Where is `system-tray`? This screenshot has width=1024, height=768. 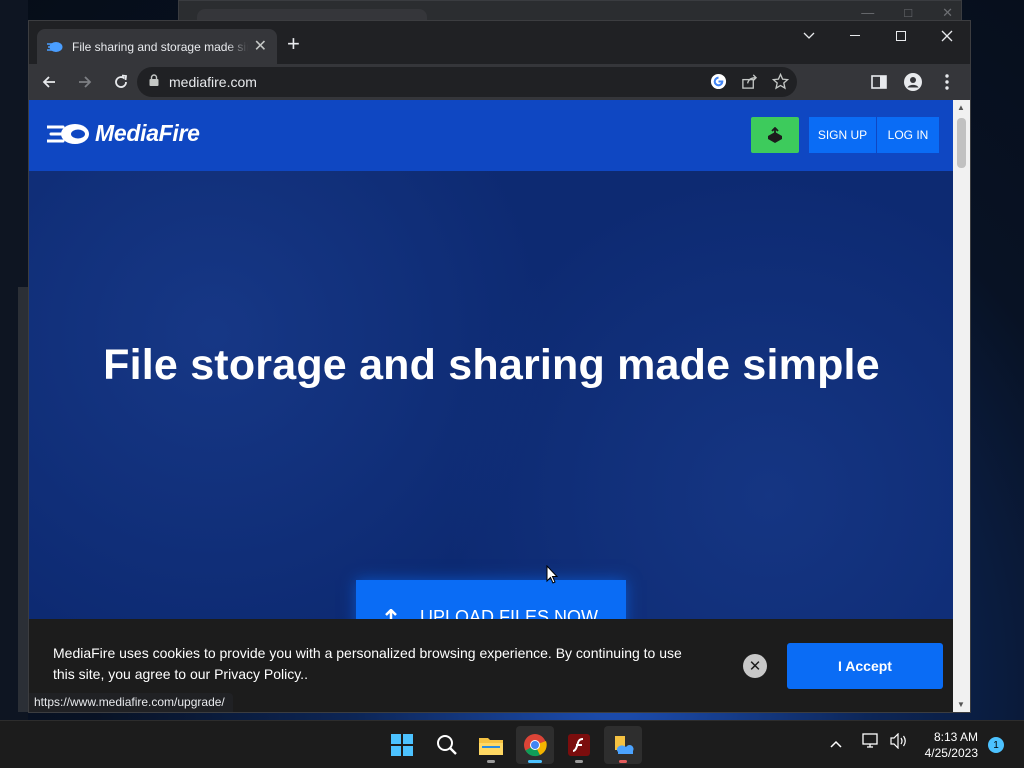
system-tray is located at coordinates (869, 743).